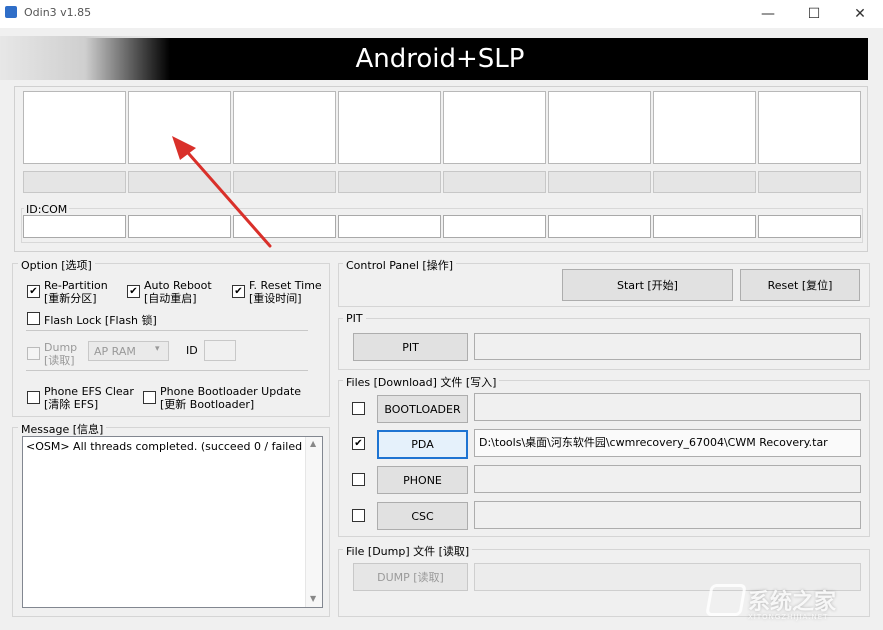 The width and height of the screenshot is (883, 630). What do you see at coordinates (192, 350) in the screenshot?
I see `id-label: ID` at bounding box center [192, 350].